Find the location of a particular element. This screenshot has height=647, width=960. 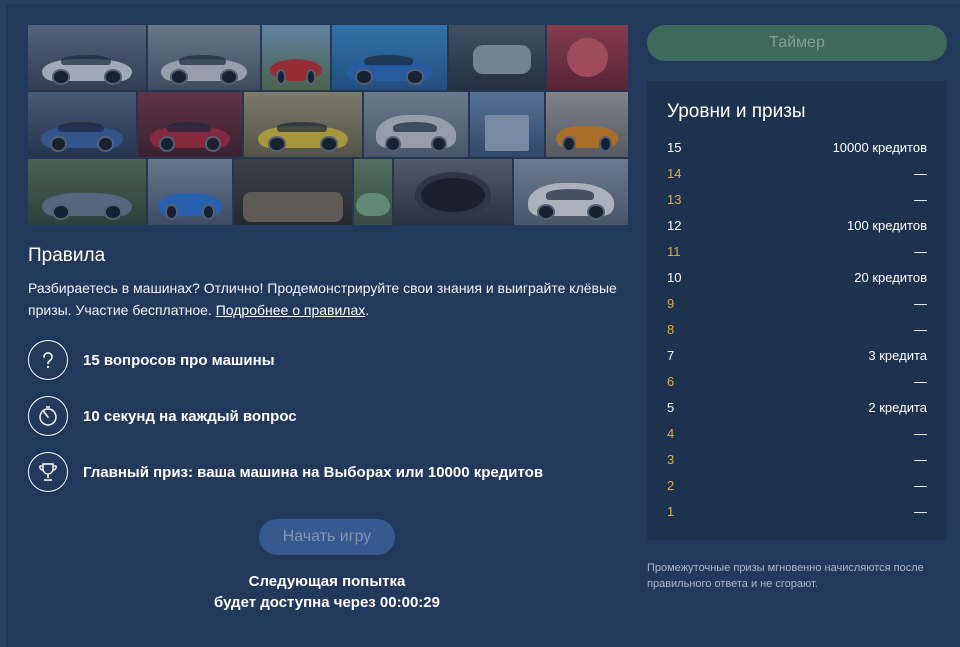

rules-title: Правила is located at coordinates (67, 255).